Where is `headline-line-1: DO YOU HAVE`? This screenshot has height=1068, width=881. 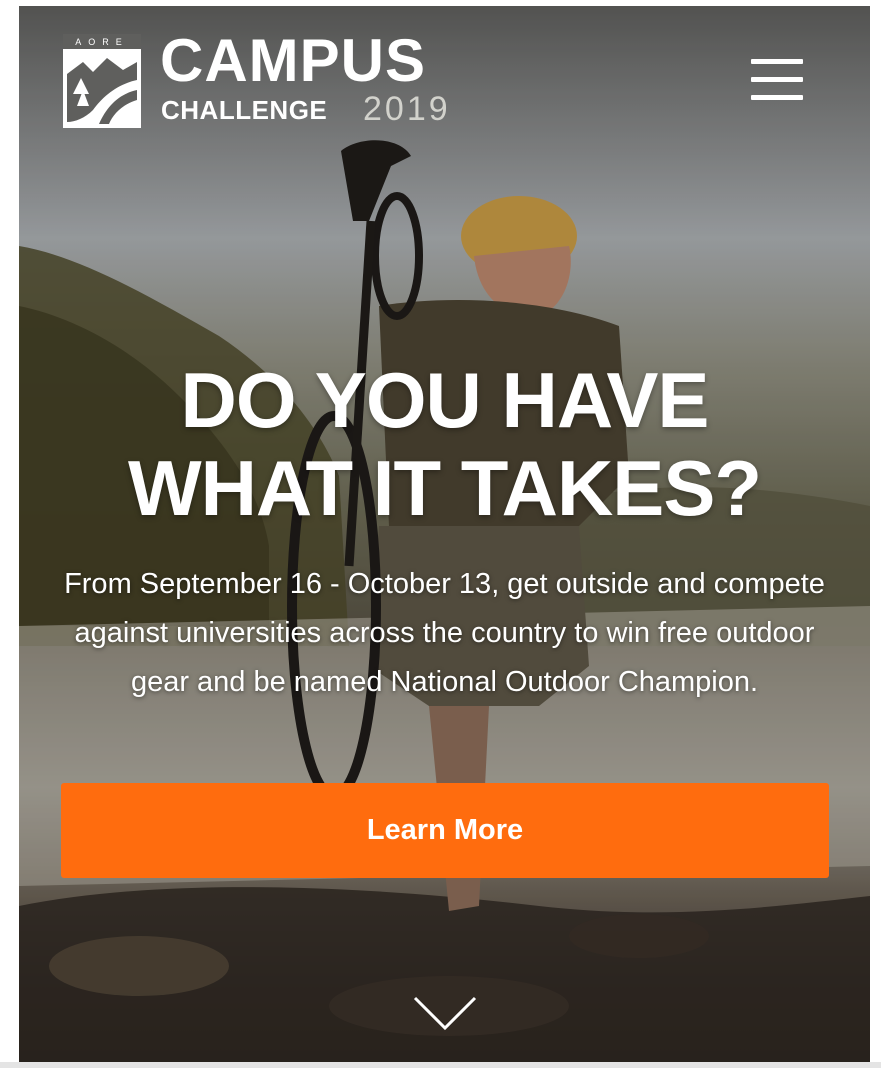 headline-line-1: DO YOU HAVE is located at coordinates (445, 400).